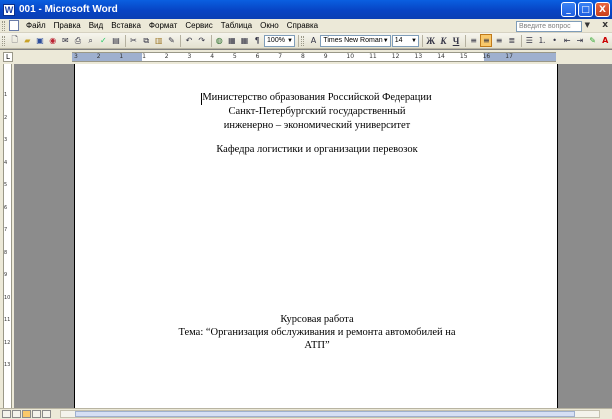 This screenshot has height=419, width=612. What do you see at coordinates (6, 185) in the screenshot?
I see `vertical-ruler-number: 5` at bounding box center [6, 185].